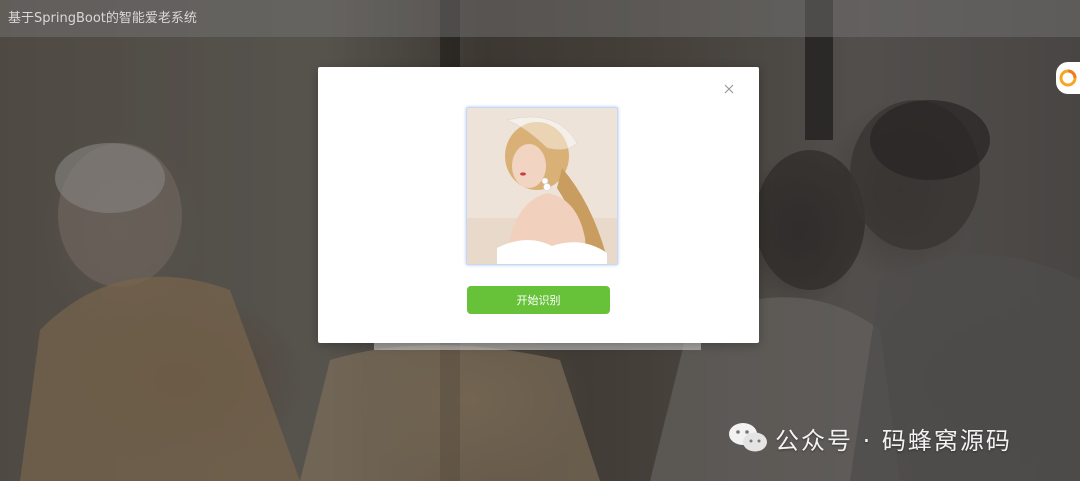  I want to click on app-title: 基于SpringBoot的智能爱老系统, so click(102, 18).